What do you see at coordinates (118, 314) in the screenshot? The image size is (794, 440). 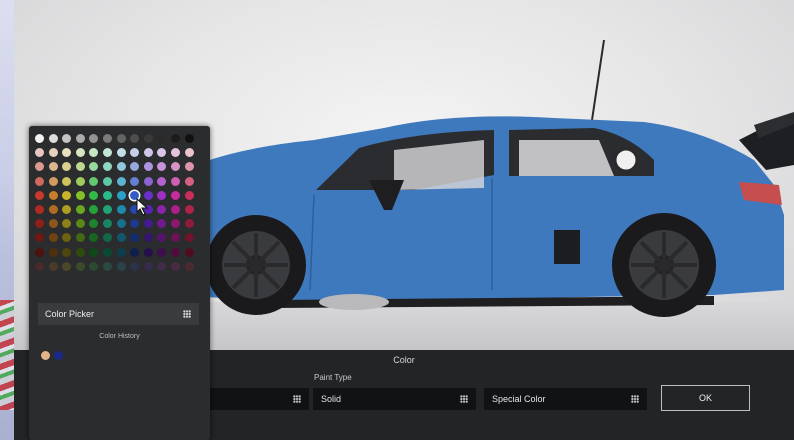 I see `color-picker-button: Color Picker` at bounding box center [118, 314].